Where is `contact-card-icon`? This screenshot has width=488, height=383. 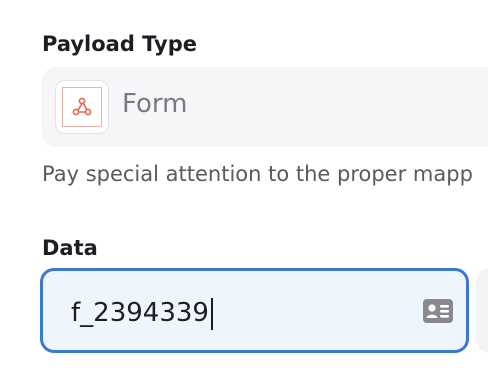 contact-card-icon is located at coordinates (438, 311).